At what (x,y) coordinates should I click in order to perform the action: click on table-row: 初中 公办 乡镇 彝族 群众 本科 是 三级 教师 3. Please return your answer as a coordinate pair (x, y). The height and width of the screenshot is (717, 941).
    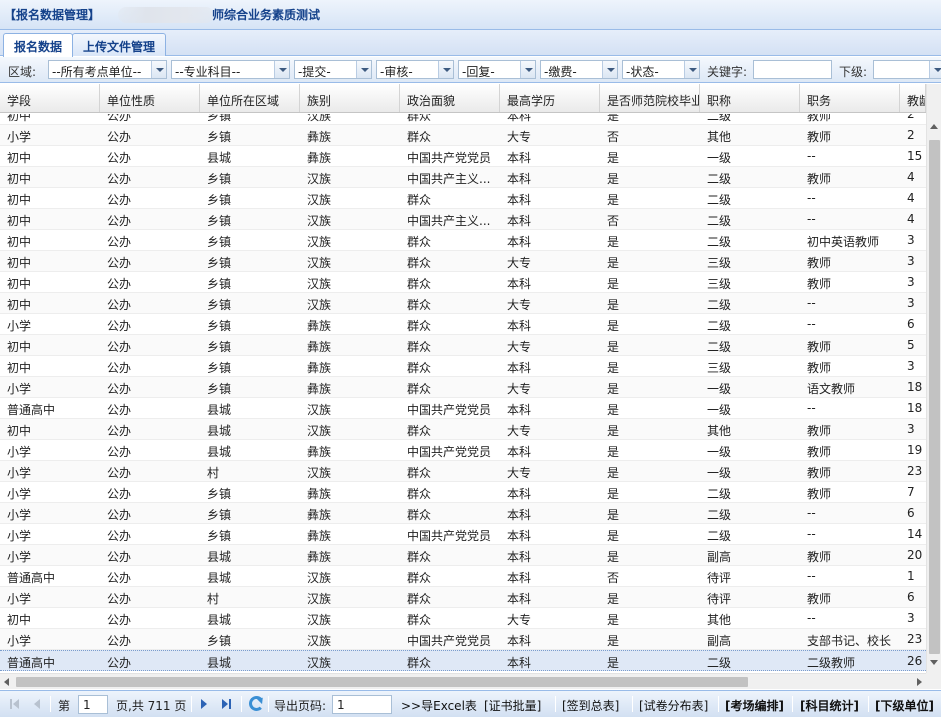
    Looking at the image, I should click on (463, 366).